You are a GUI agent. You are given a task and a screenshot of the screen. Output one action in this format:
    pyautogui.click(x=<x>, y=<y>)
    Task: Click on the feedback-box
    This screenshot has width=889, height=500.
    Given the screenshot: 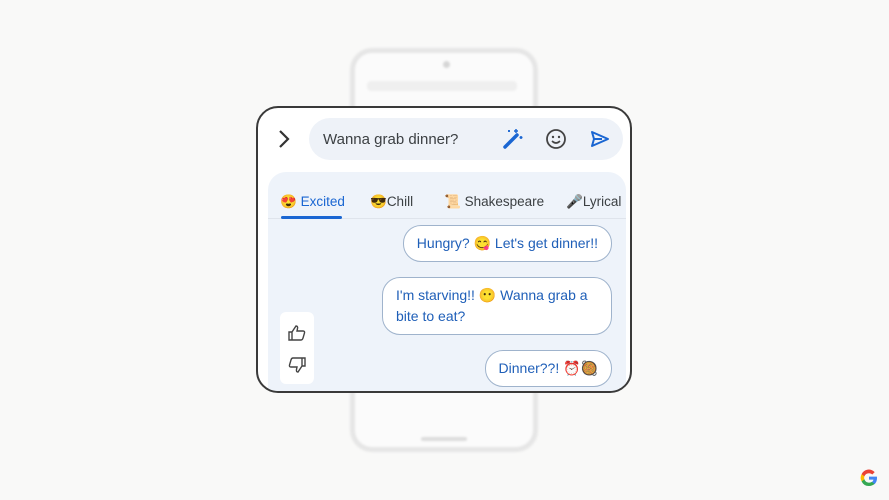 What is the action you would take?
    pyautogui.click(x=297, y=348)
    